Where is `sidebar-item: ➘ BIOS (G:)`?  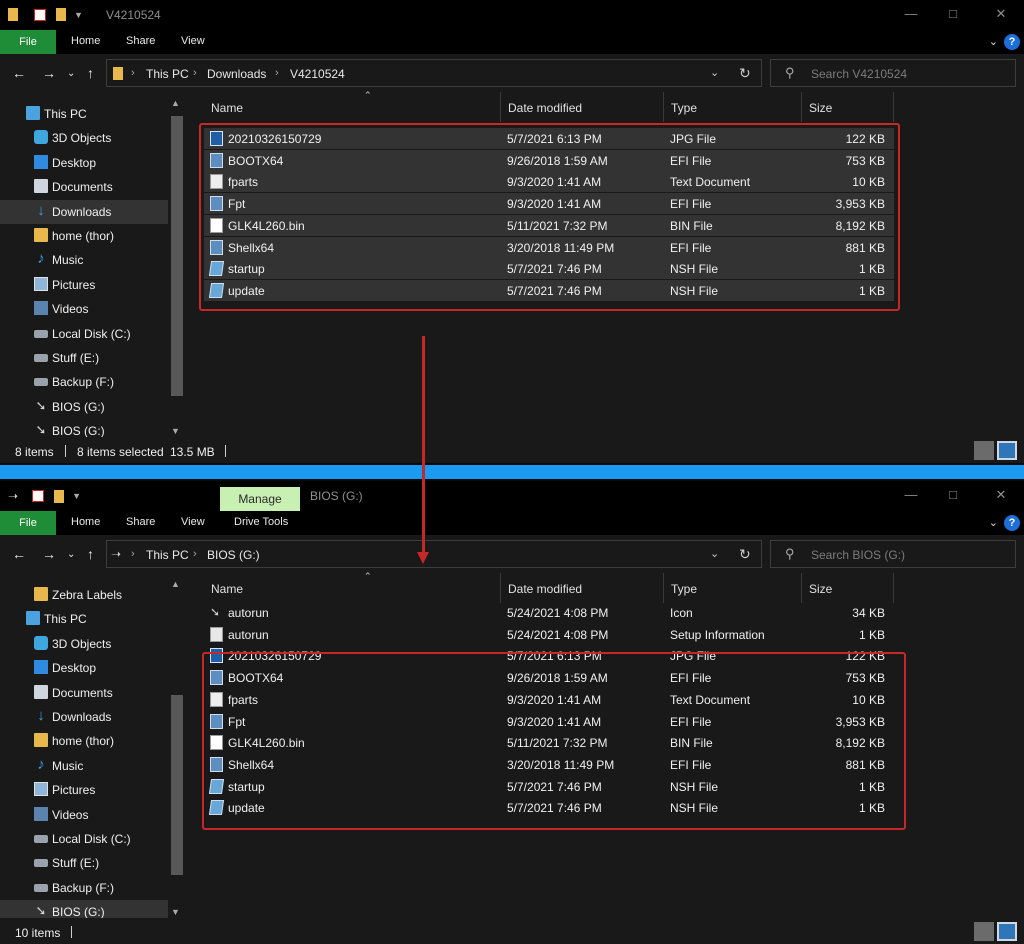 sidebar-item: ➘ BIOS (G:) is located at coordinates (84, 407).